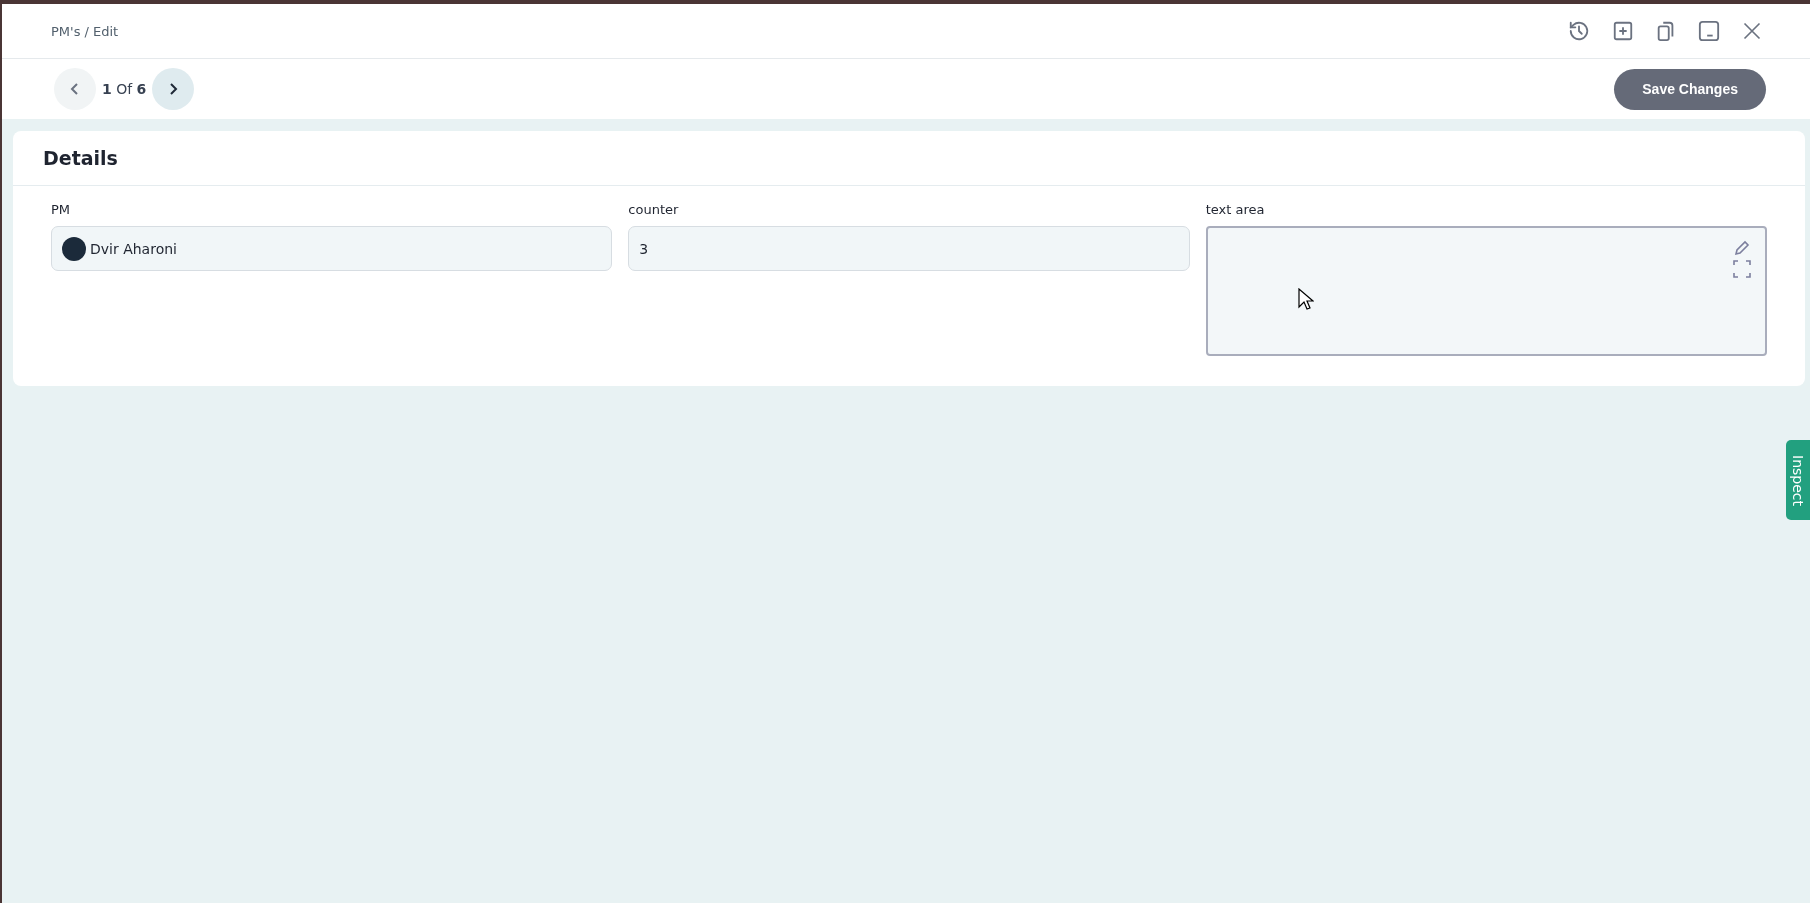  I want to click on section-title: Details, so click(80, 158).